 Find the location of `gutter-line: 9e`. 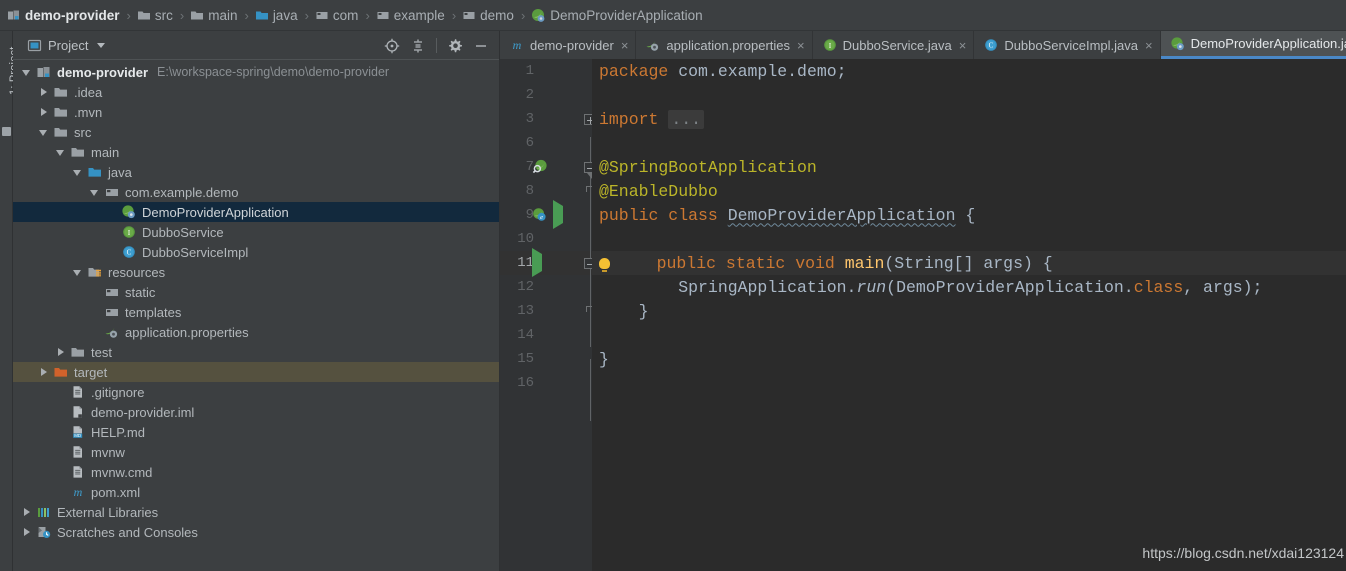

gutter-line: 9e is located at coordinates (546, 214).